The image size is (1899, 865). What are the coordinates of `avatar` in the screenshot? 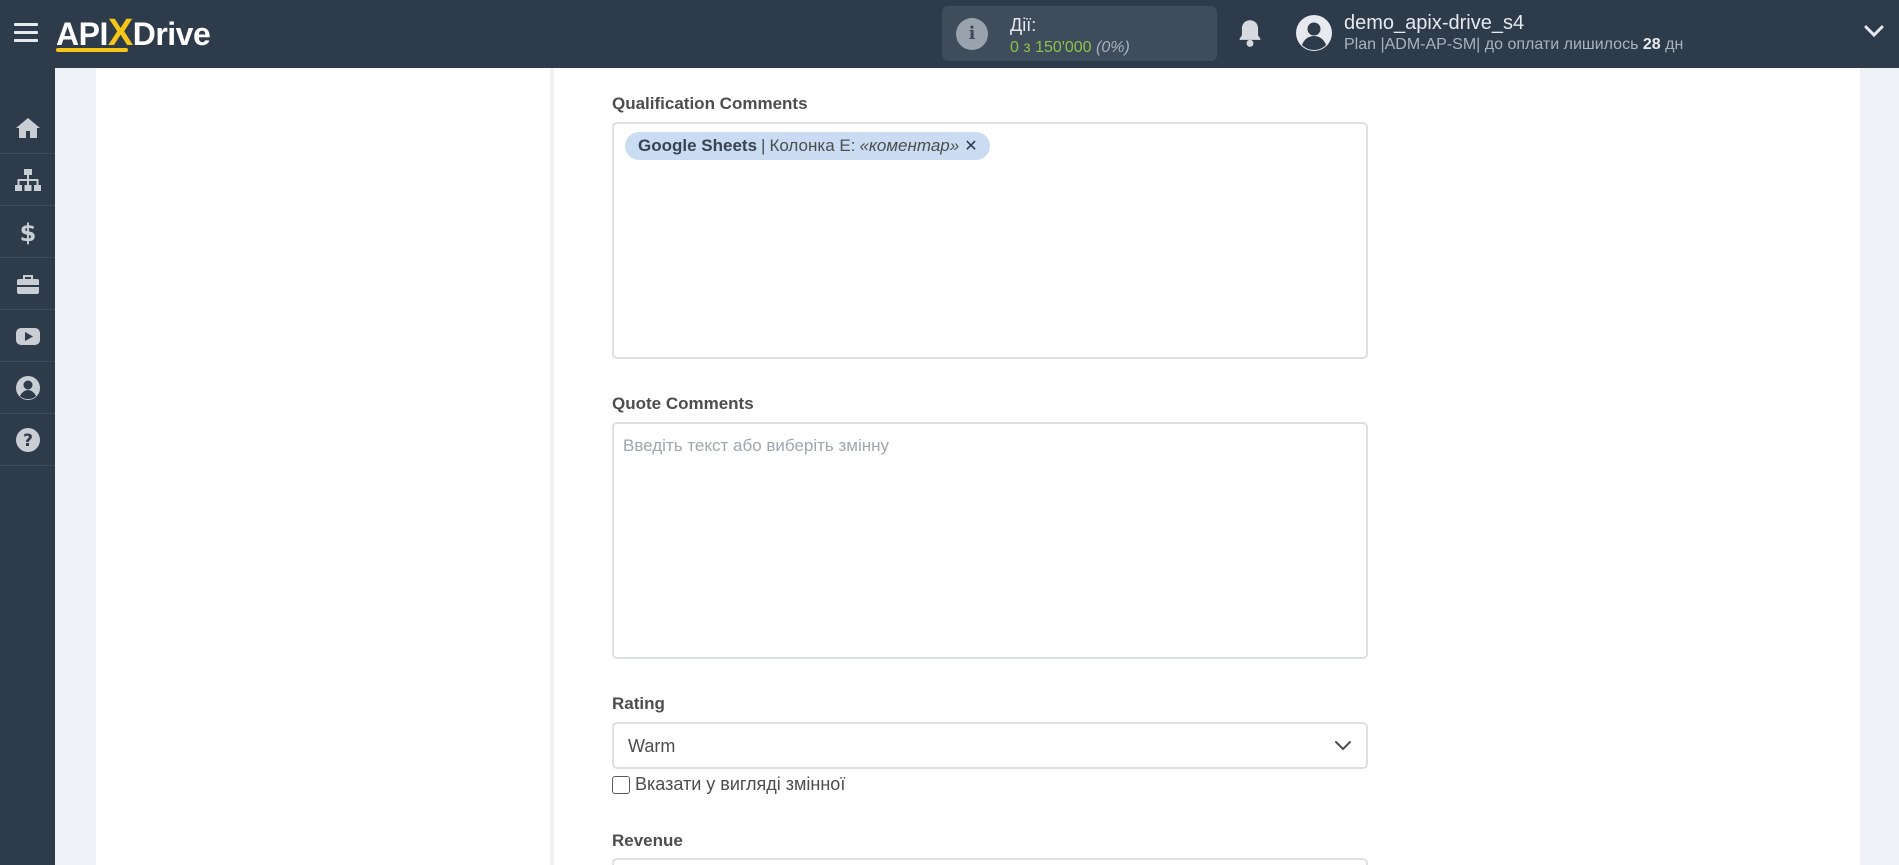 It's located at (1314, 33).